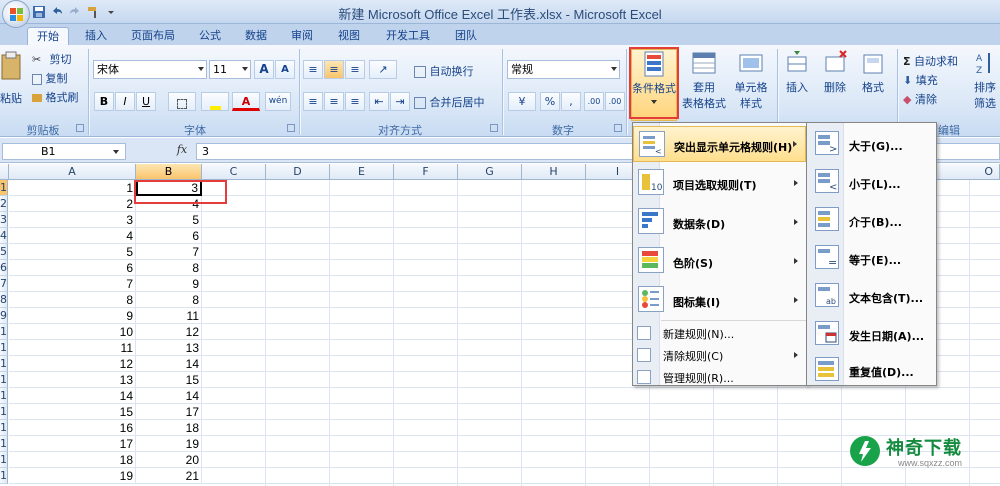  I want to click on menu-item-highlight-rules: < 突出显示单元格规则(H), so click(719, 144).